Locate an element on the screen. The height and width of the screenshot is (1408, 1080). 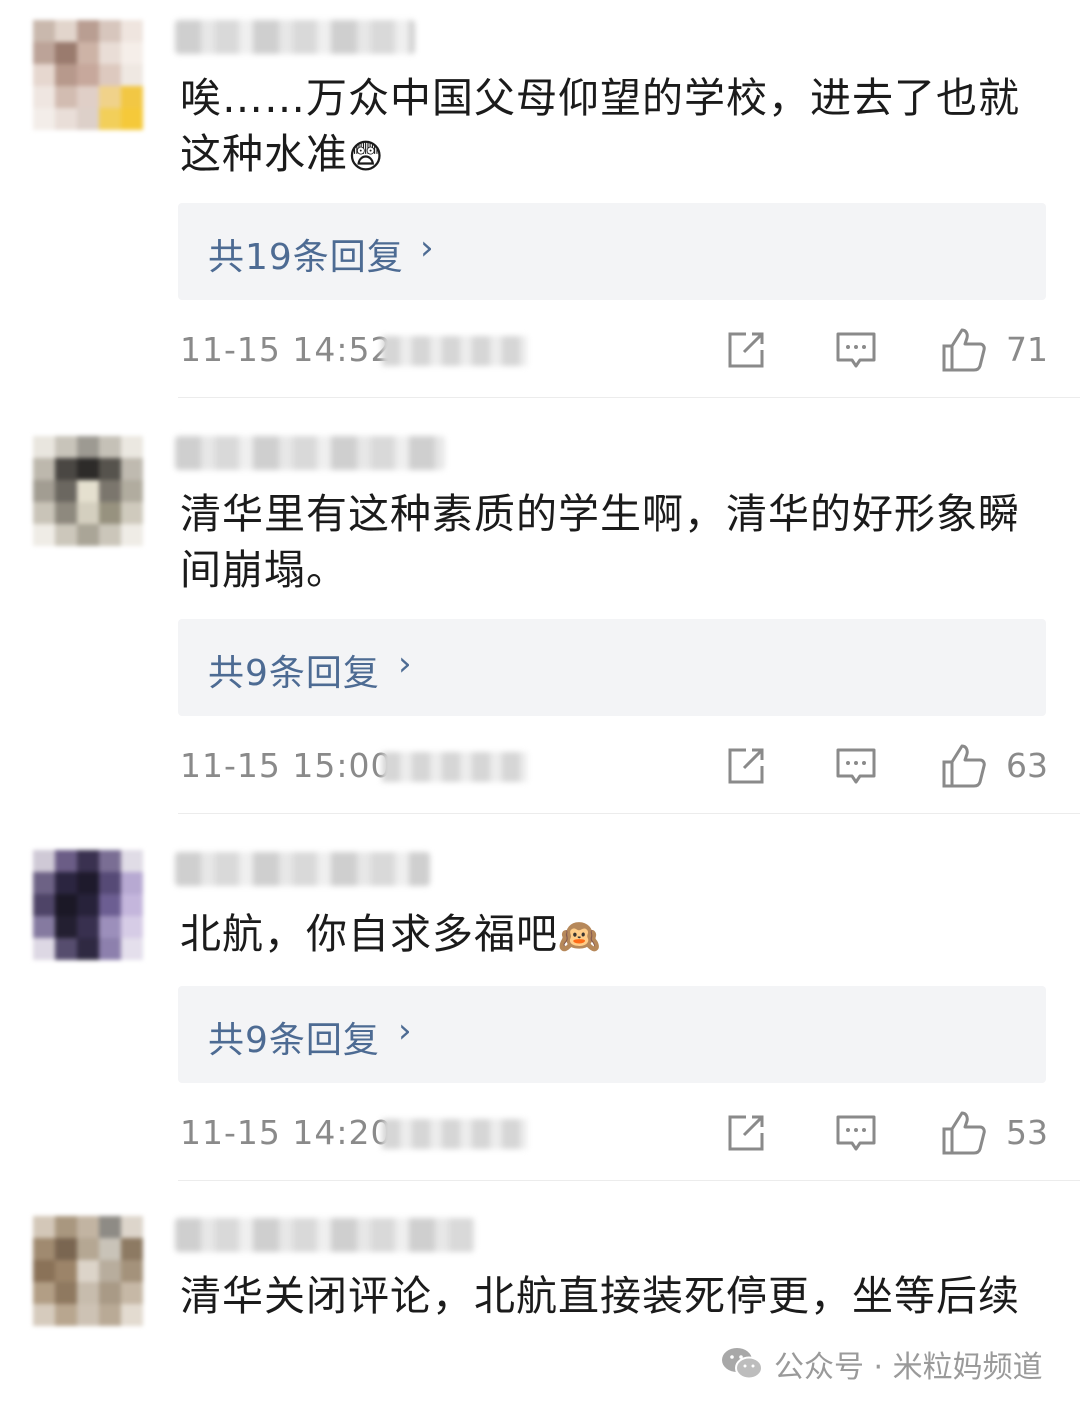
replies-count-label: 共19条回复 is located at coordinates (306, 257).